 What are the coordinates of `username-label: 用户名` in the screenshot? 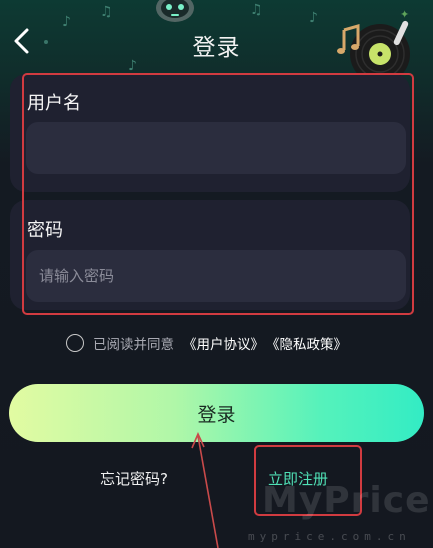 It's located at (54, 103).